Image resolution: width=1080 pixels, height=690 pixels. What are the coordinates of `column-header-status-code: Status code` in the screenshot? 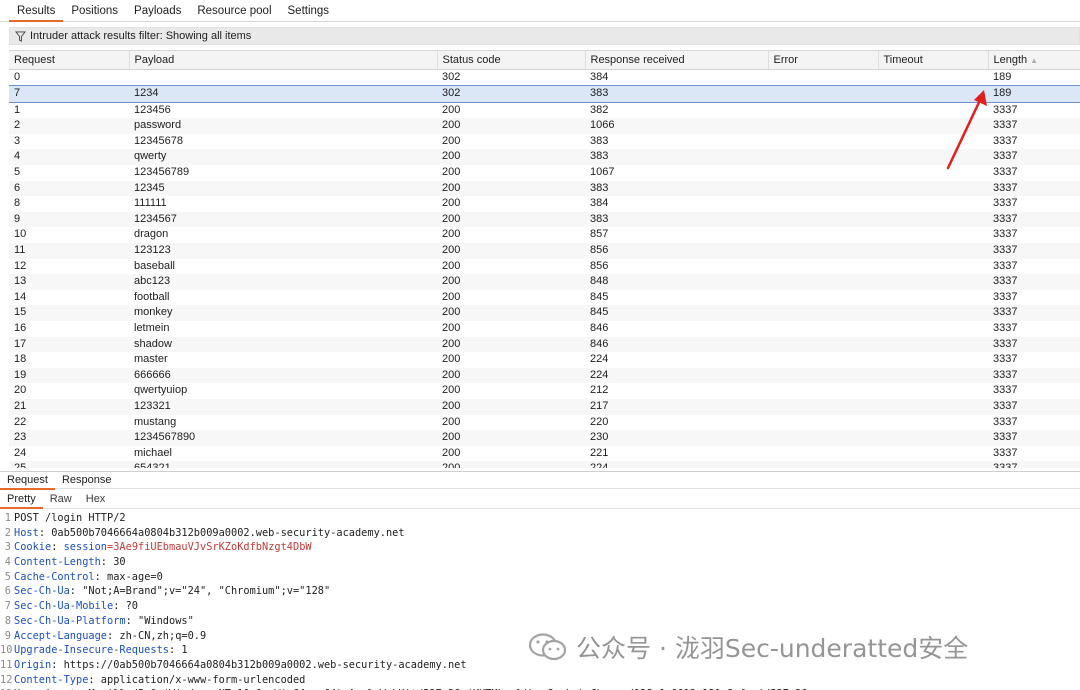 It's located at (511, 60).